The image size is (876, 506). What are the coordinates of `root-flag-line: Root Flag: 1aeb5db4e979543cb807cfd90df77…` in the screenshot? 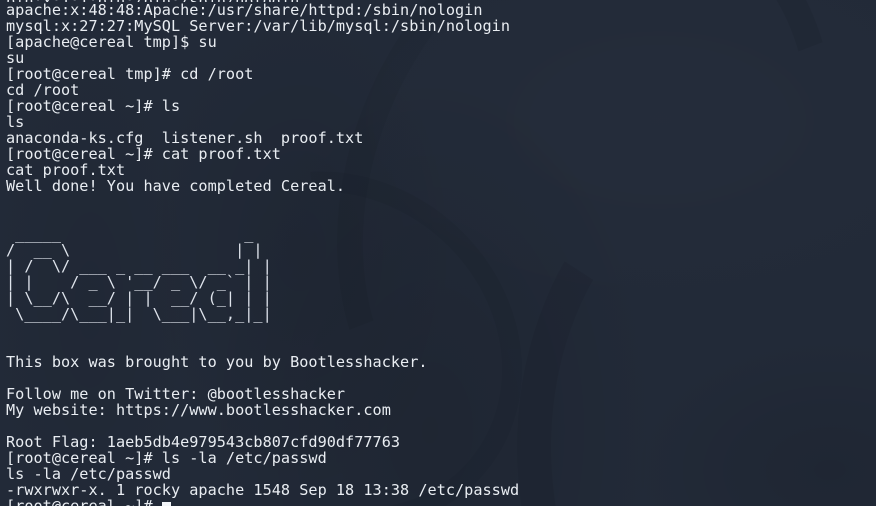 It's located at (203, 442).